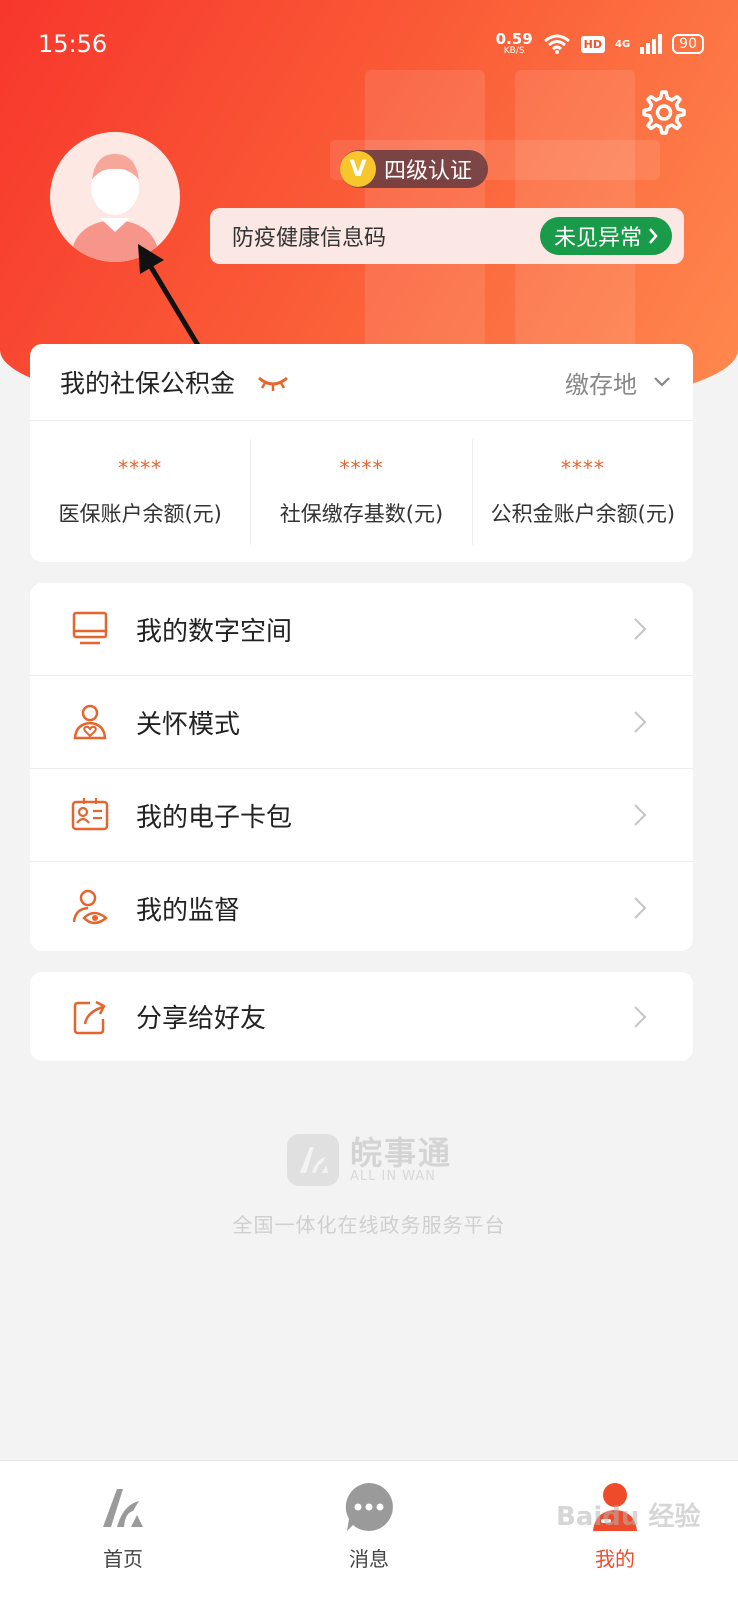 The image size is (738, 1601). Describe the element at coordinates (597, 238) in the screenshot. I see `health-code-status-text: 未见异常` at that location.